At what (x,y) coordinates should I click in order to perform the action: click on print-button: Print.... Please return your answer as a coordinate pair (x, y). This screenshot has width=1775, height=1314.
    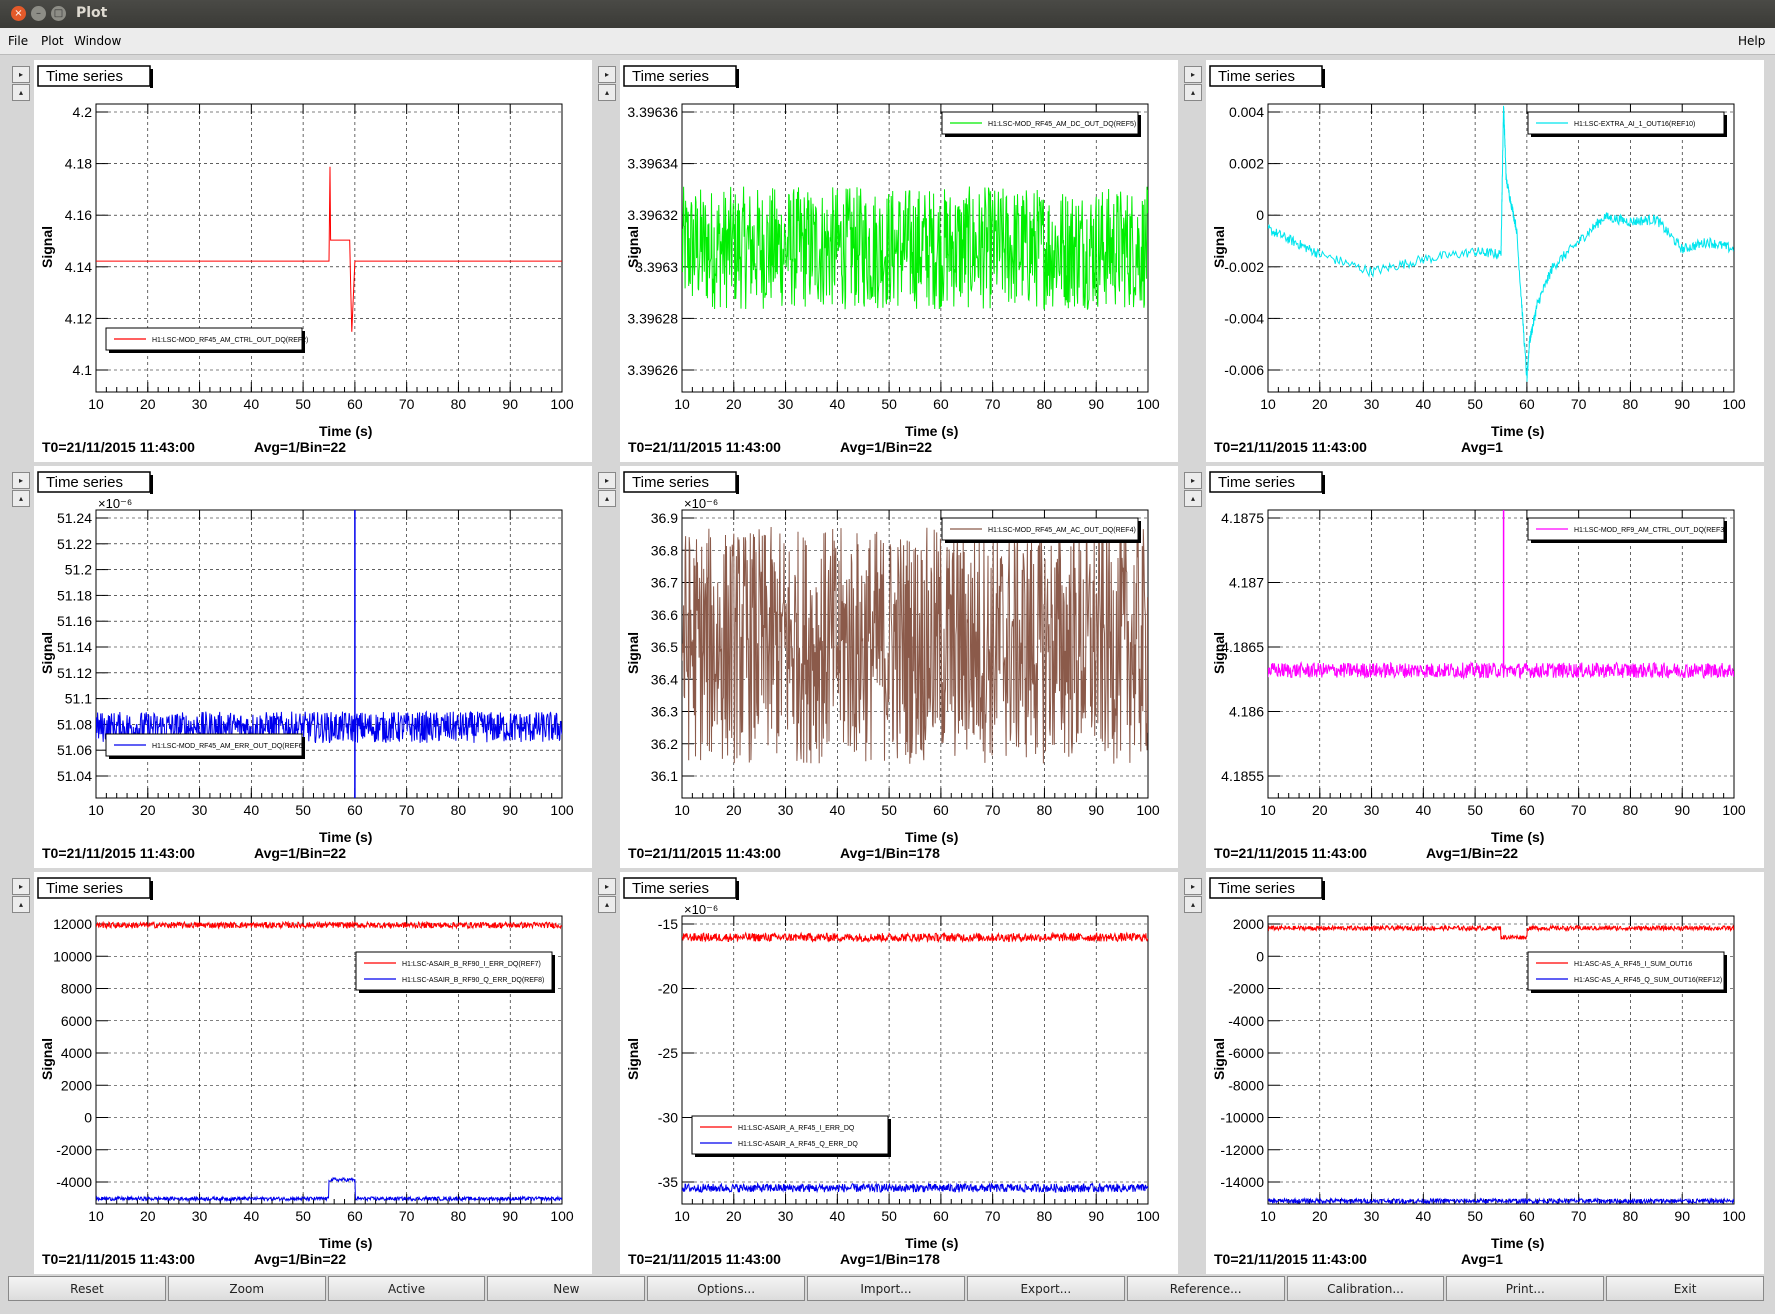
    Looking at the image, I should click on (1525, 1288).